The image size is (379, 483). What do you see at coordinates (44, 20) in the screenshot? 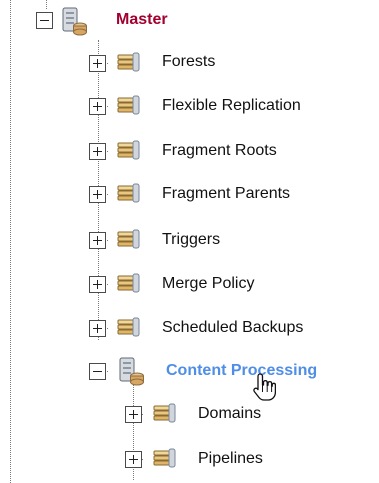
I see `root-collapse-toggle` at bounding box center [44, 20].